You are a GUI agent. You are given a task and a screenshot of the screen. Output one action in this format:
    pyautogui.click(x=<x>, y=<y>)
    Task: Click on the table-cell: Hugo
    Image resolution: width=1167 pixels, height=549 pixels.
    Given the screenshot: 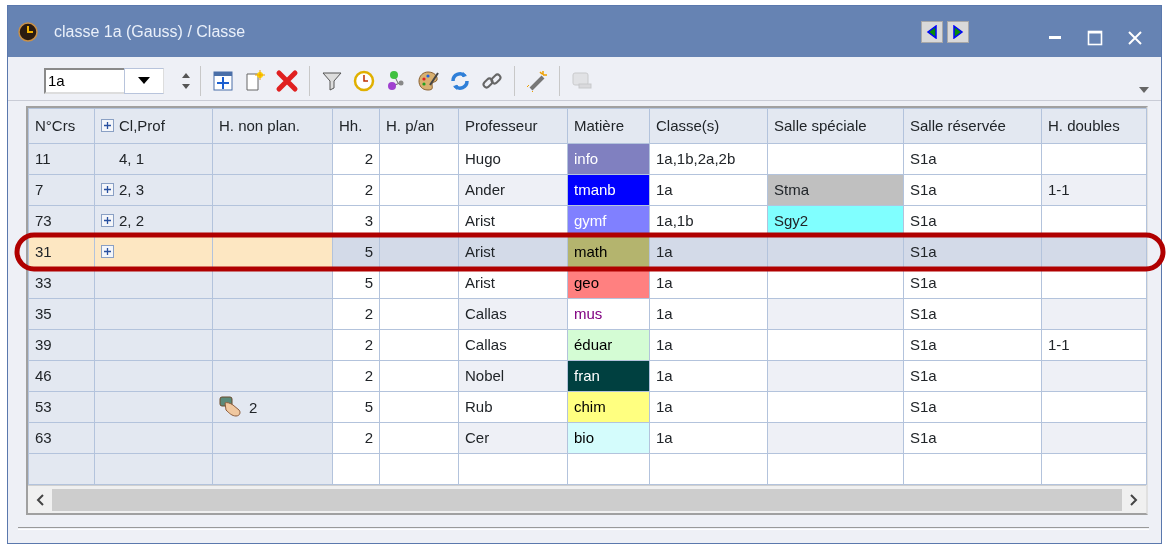 What is the action you would take?
    pyautogui.click(x=513, y=159)
    